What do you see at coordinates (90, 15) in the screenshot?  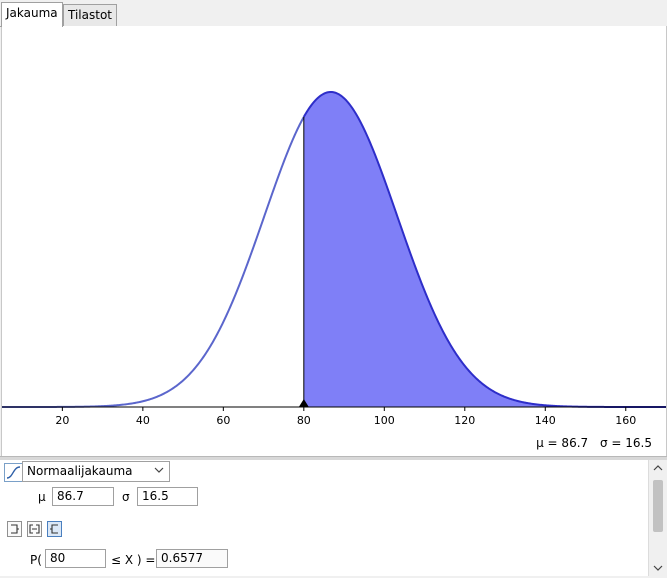 I see `tab-tilastot: Tilastot` at bounding box center [90, 15].